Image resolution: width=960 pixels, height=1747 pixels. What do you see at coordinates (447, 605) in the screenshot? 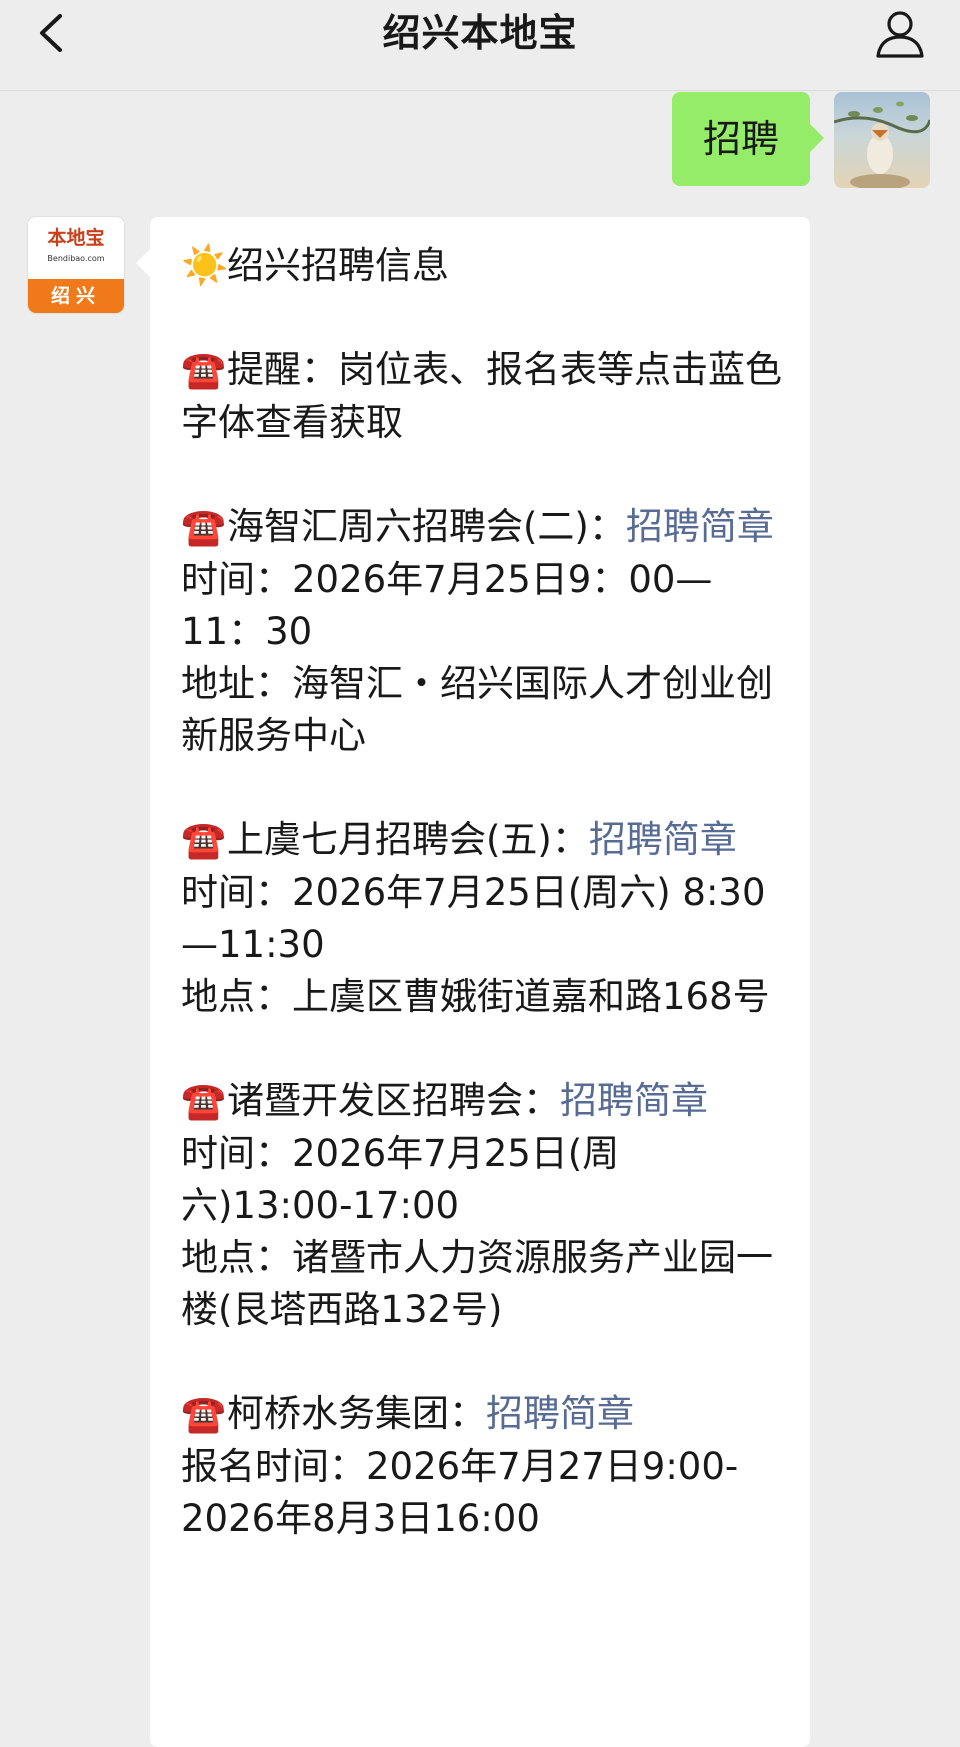
I see `fair-time: 时间：2026年7月25日9：00—11：30` at bounding box center [447, 605].